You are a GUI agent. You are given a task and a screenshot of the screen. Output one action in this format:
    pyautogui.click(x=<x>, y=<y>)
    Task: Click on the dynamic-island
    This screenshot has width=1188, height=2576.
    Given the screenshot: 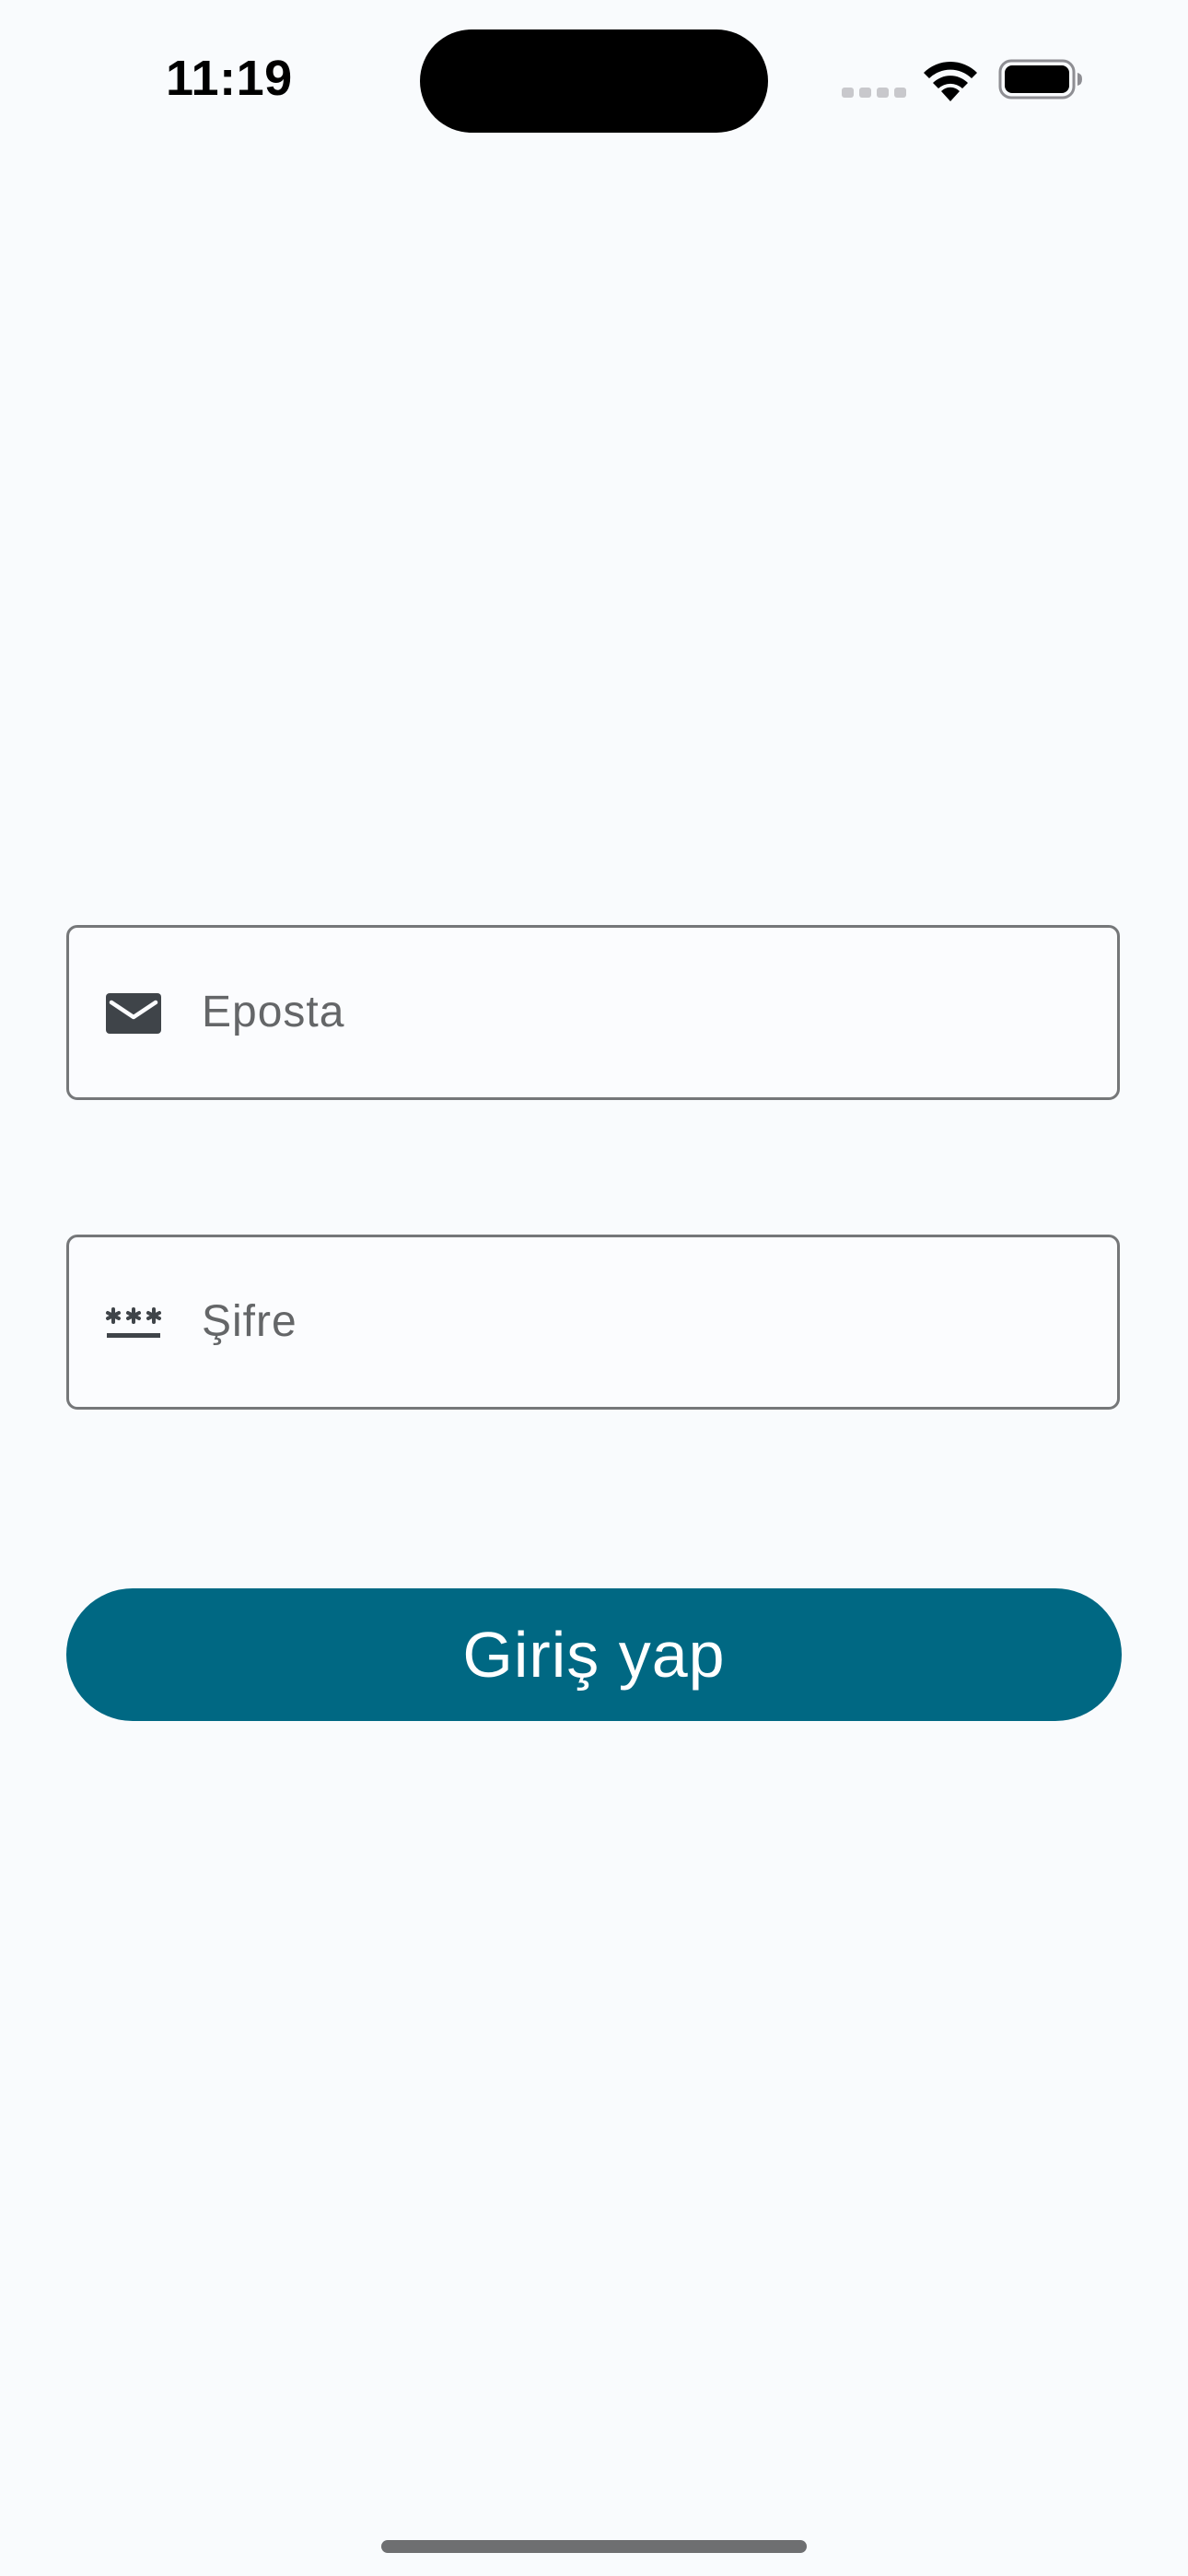 What is the action you would take?
    pyautogui.click(x=594, y=81)
    